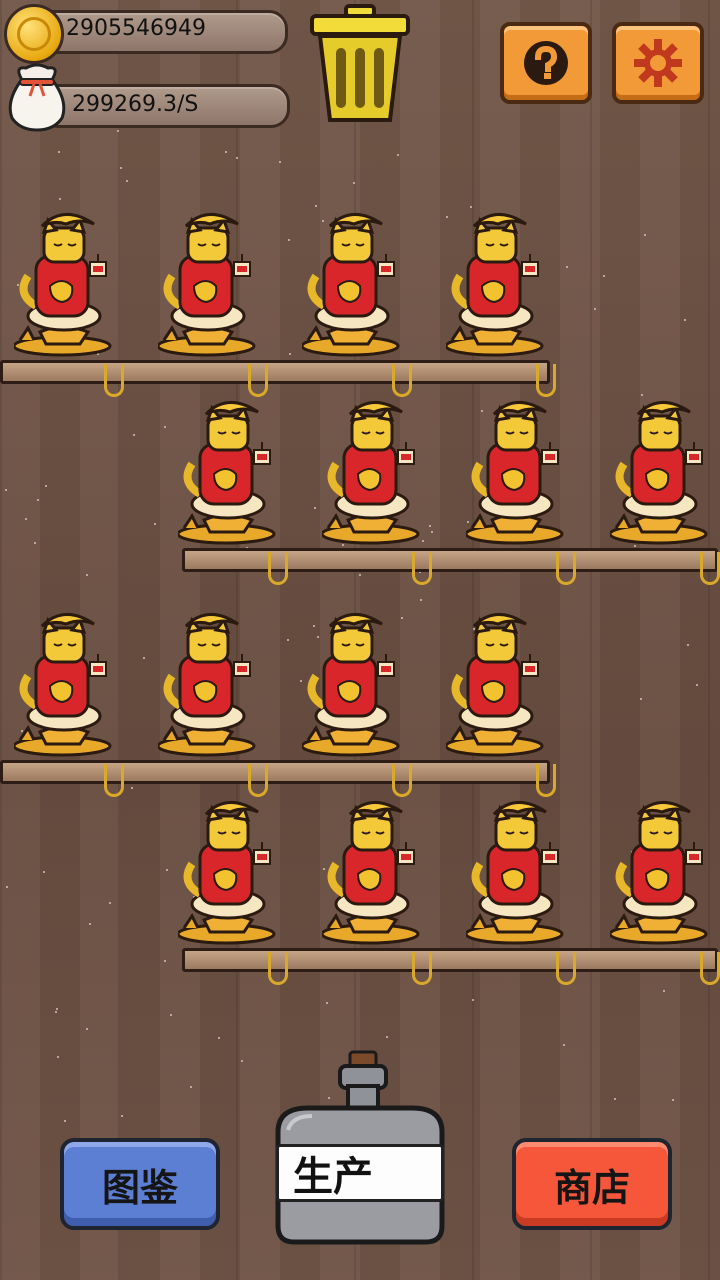  I want to click on help-button, so click(546, 63).